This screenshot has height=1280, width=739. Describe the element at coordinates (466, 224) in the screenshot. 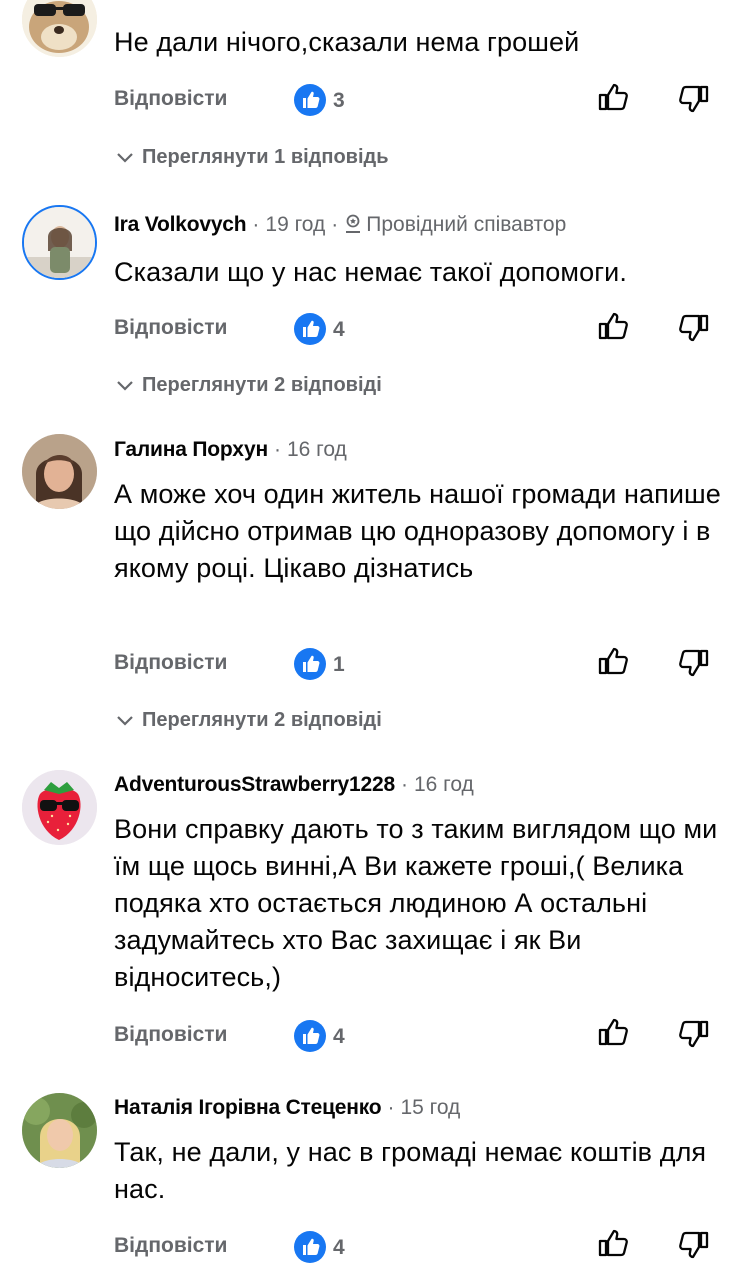

I see `contributor-badge: Провідний співавтор` at that location.